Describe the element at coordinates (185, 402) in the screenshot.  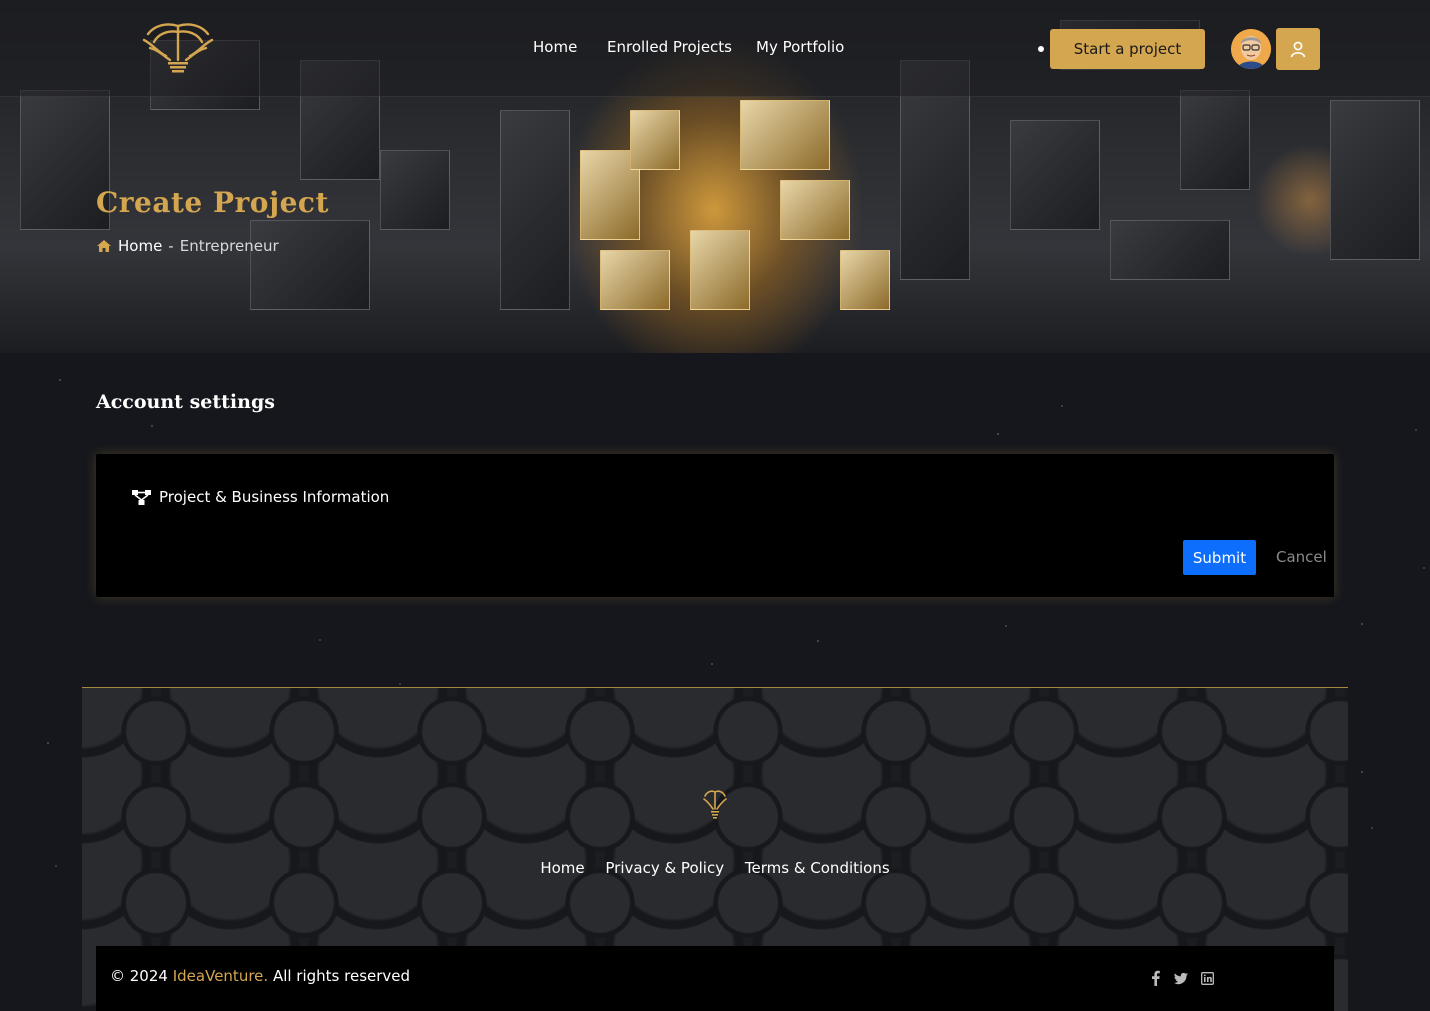
I see `section-title: Account settings` at that location.